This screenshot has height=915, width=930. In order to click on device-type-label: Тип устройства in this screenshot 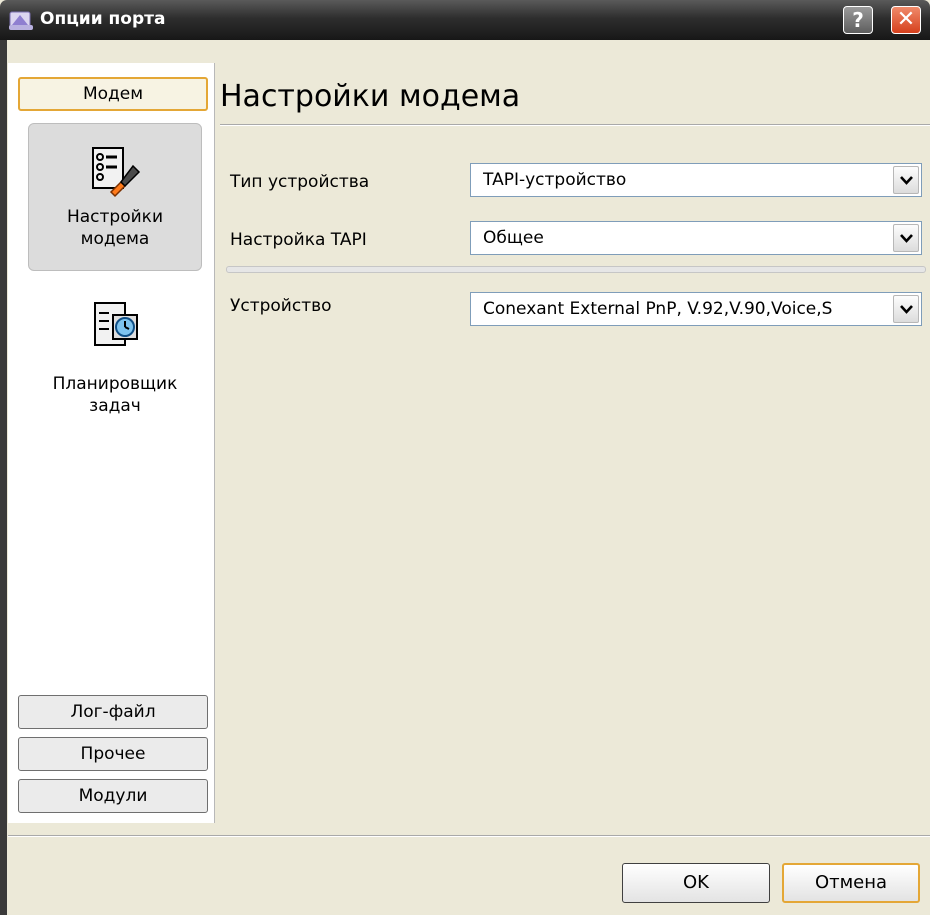, I will do `click(300, 182)`.